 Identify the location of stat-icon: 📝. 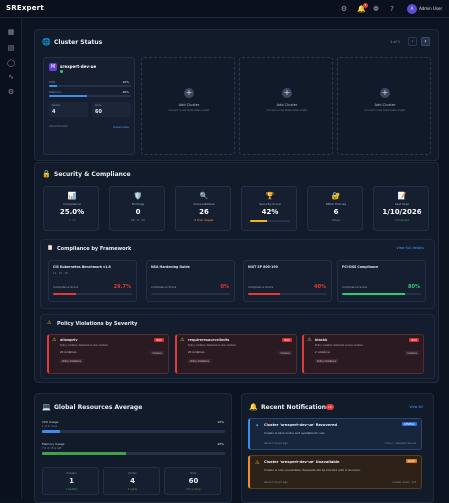
(402, 196).